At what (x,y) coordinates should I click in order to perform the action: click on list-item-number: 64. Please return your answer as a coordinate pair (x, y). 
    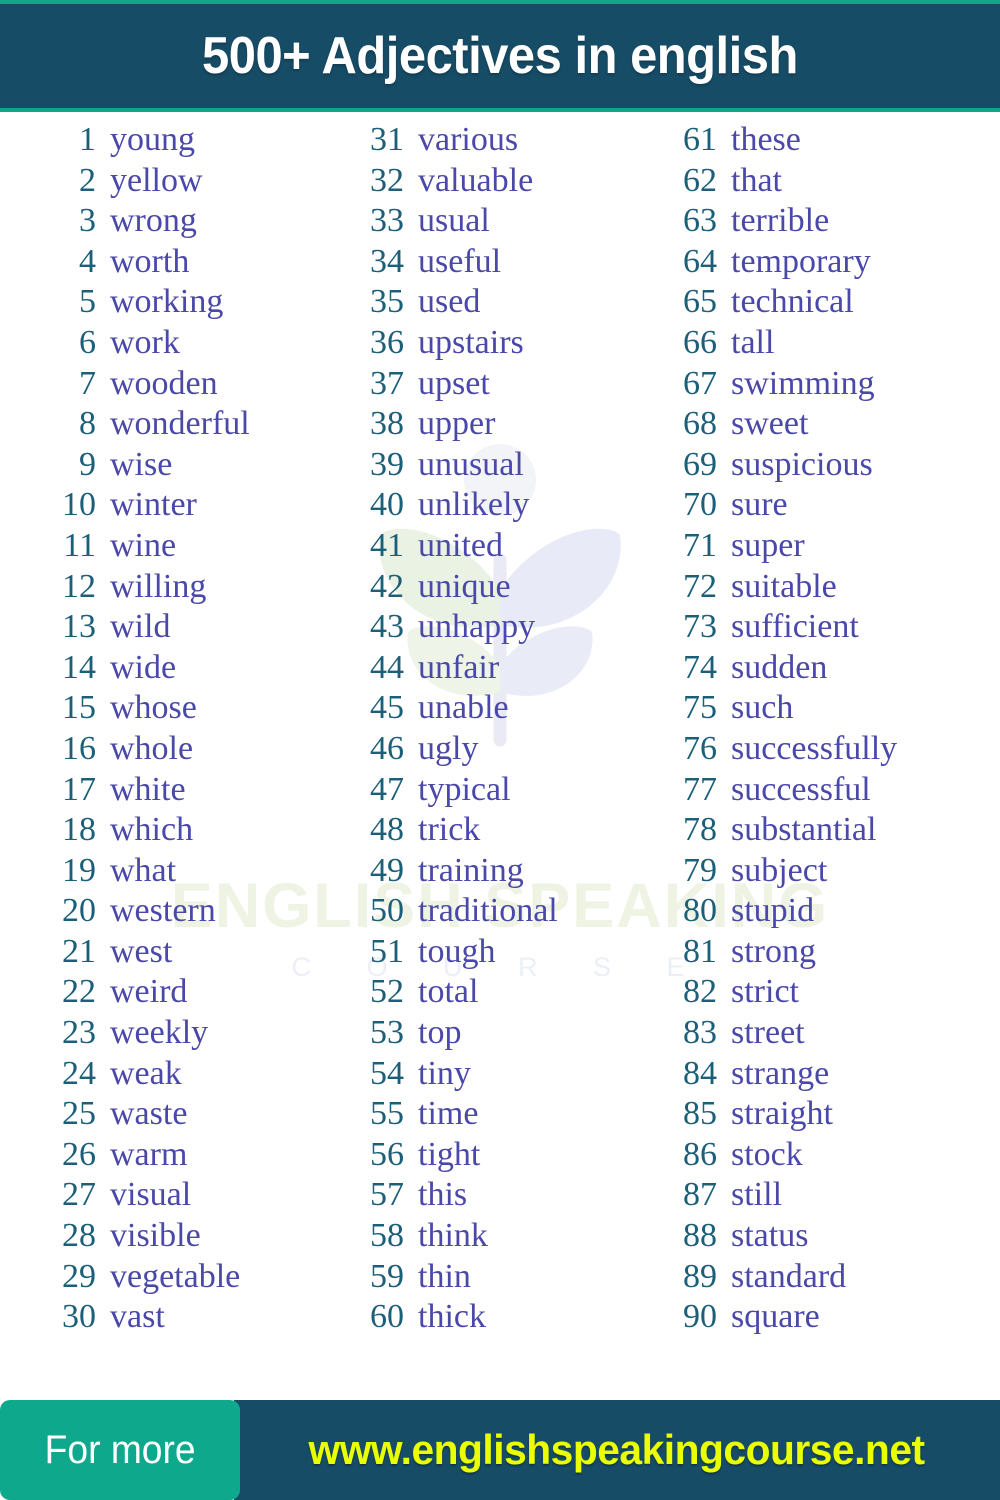
    Looking at the image, I should click on (700, 261).